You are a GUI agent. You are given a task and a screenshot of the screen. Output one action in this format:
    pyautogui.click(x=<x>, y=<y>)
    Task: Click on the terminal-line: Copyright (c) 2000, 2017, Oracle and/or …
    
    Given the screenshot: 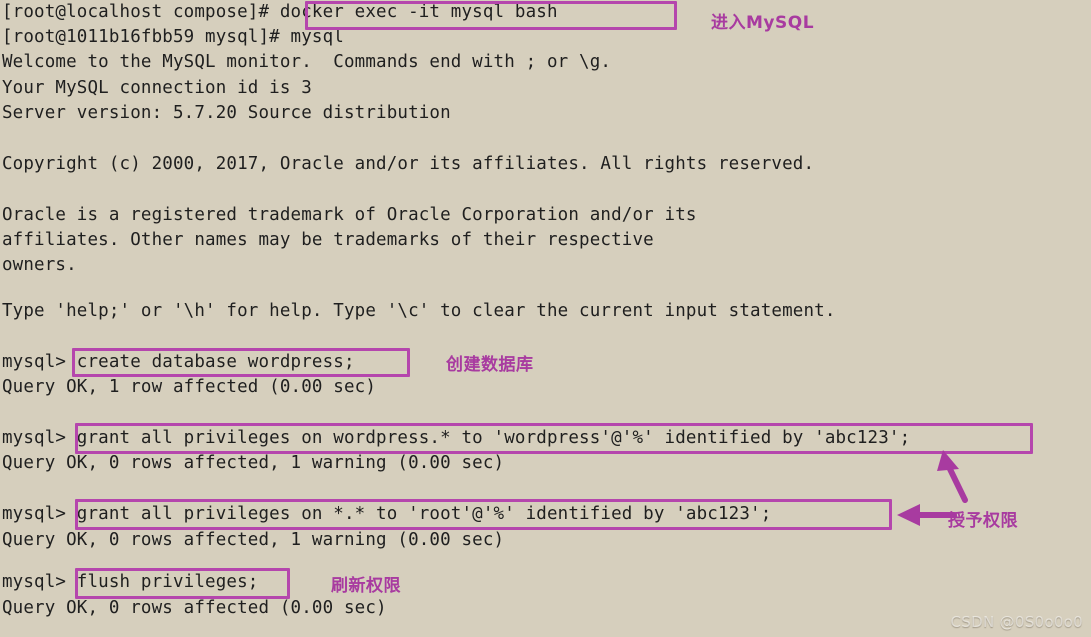 What is the action you would take?
    pyautogui.click(x=408, y=164)
    